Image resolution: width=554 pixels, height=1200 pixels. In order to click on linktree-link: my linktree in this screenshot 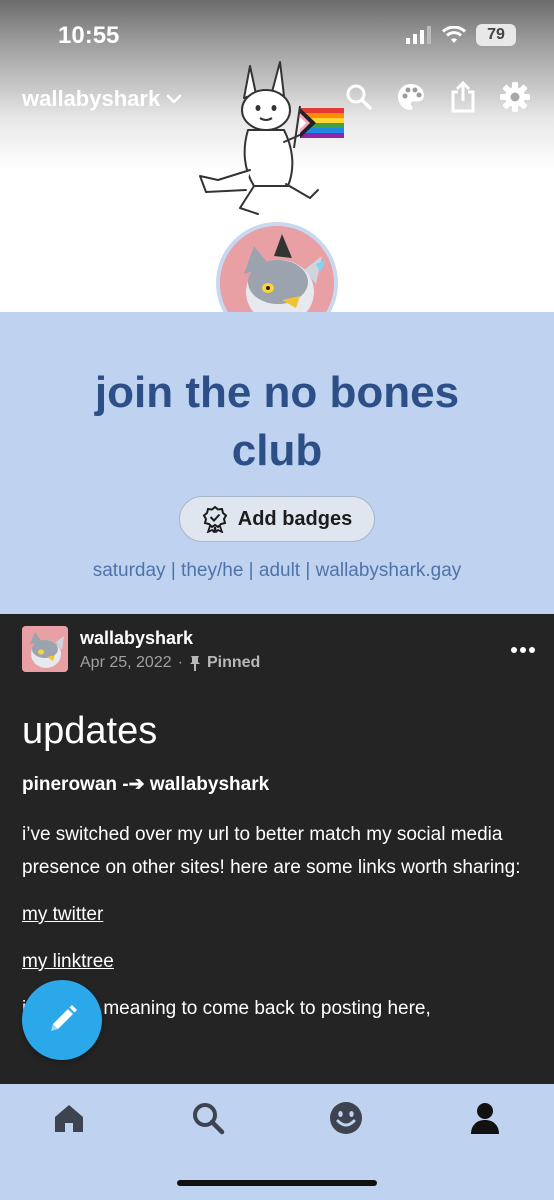, I will do `click(277, 961)`.